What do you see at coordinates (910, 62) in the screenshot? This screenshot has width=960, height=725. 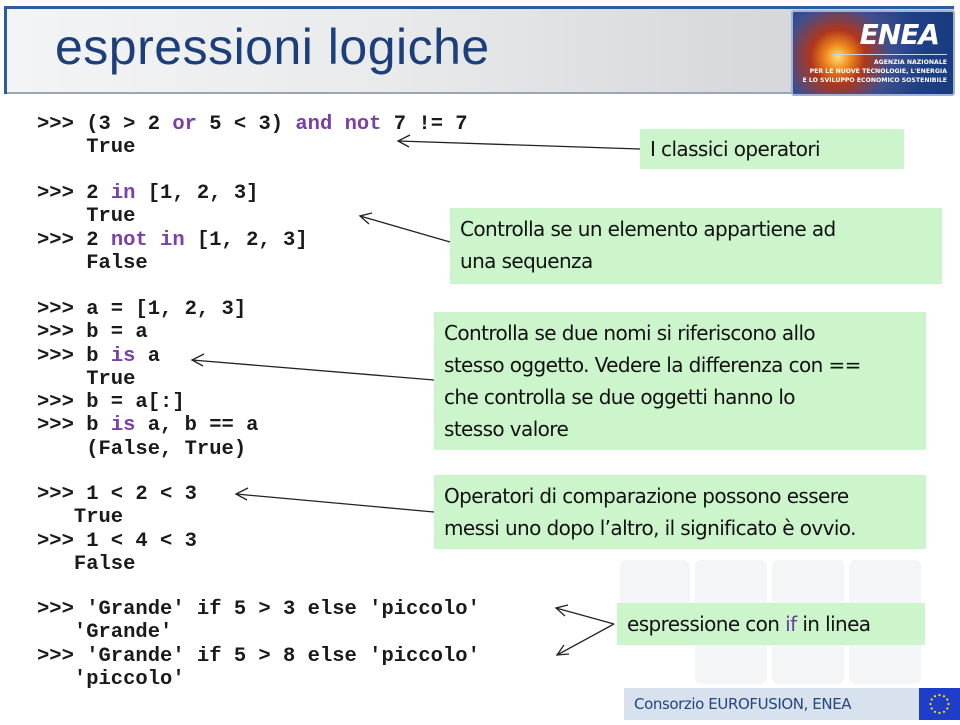 I see `logo-subtitle-line: AGENZIA NAZIONALE` at bounding box center [910, 62].